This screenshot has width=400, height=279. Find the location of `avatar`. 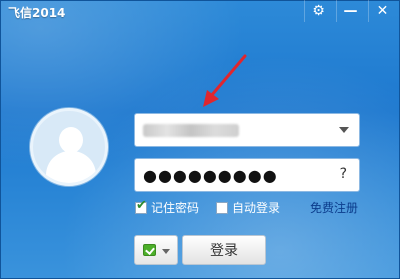

avatar is located at coordinates (69, 147).